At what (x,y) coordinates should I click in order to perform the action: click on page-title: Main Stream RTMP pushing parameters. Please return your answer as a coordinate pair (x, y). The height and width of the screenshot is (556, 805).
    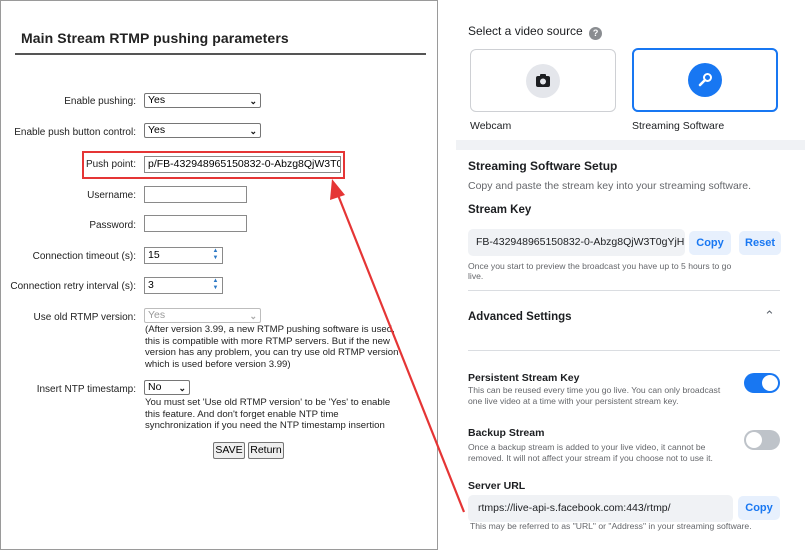
    Looking at the image, I should click on (155, 38).